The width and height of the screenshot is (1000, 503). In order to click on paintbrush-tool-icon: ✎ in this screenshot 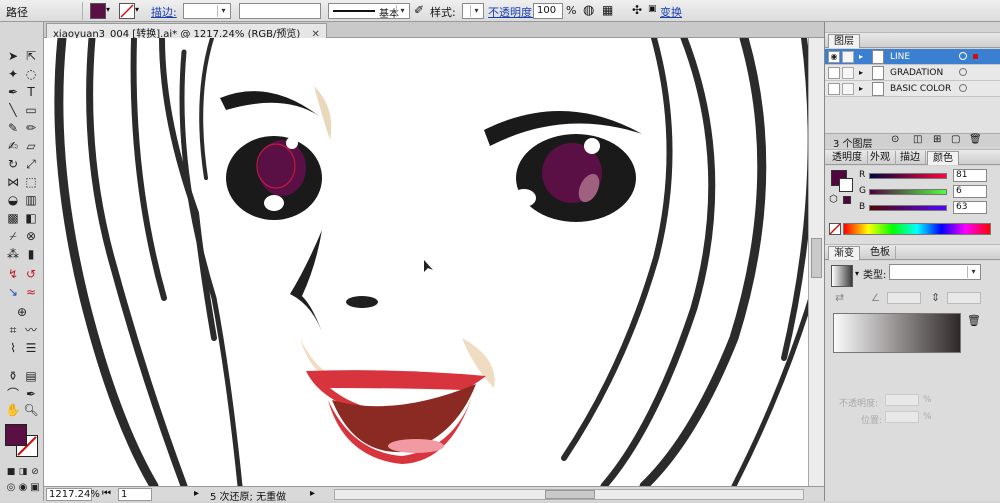, I will do `click(13, 128)`.